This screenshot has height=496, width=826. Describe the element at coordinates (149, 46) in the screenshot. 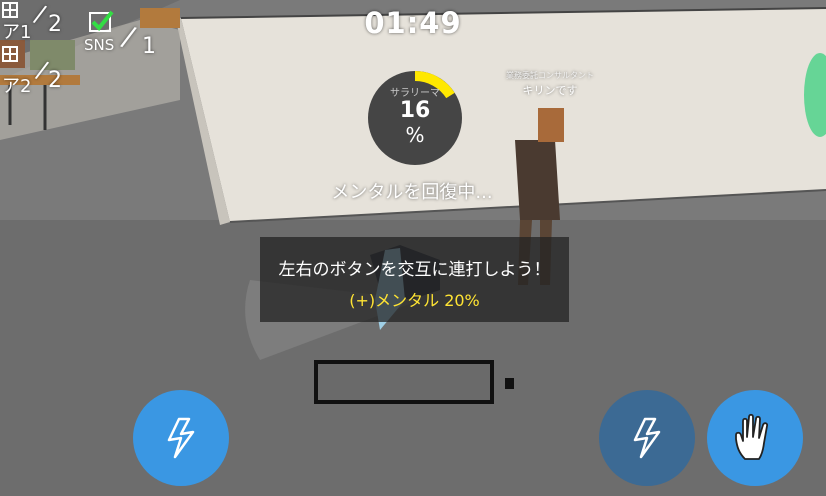

I see `counter-value: 1` at that location.